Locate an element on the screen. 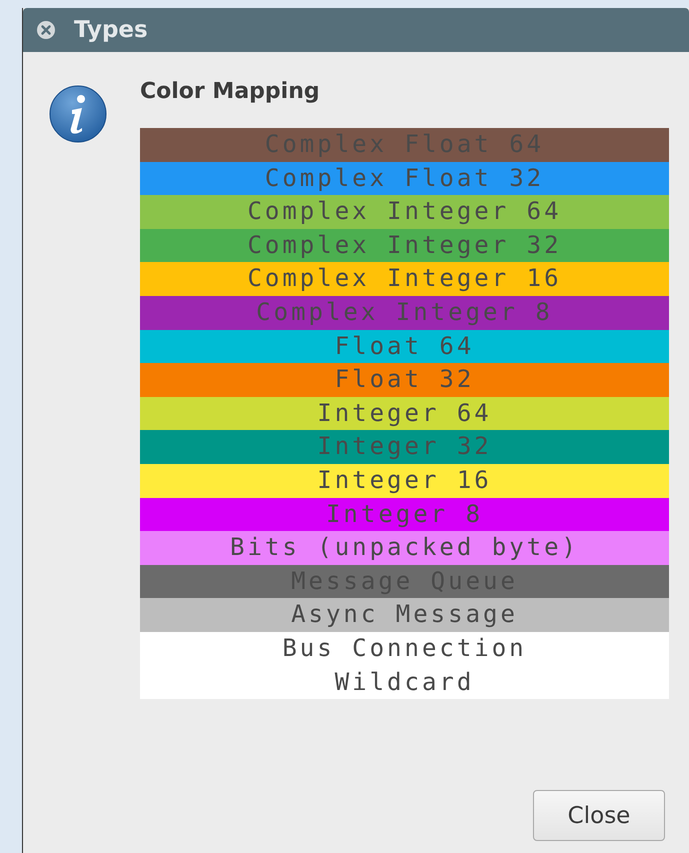 This screenshot has height=853, width=689. type-color-row: Integer 8 is located at coordinates (404, 515).